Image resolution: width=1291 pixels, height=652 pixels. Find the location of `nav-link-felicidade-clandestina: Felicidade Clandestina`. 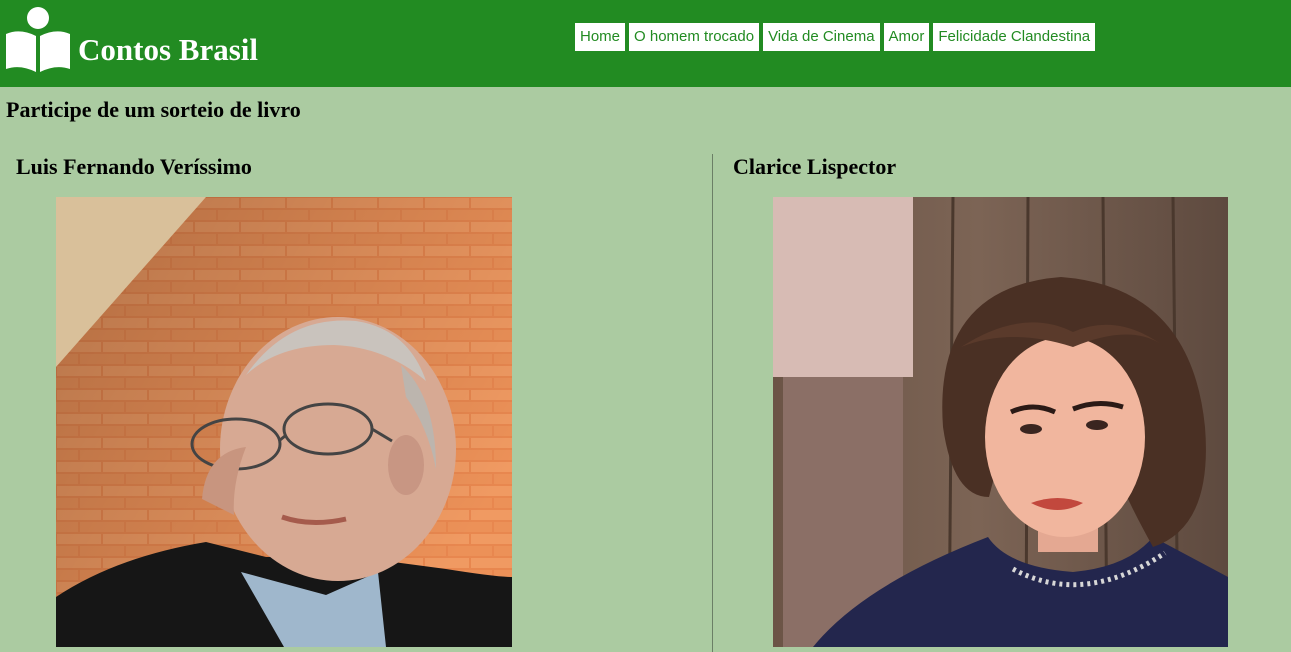

nav-link-felicidade-clandestina: Felicidade Clandestina is located at coordinates (1014, 37).